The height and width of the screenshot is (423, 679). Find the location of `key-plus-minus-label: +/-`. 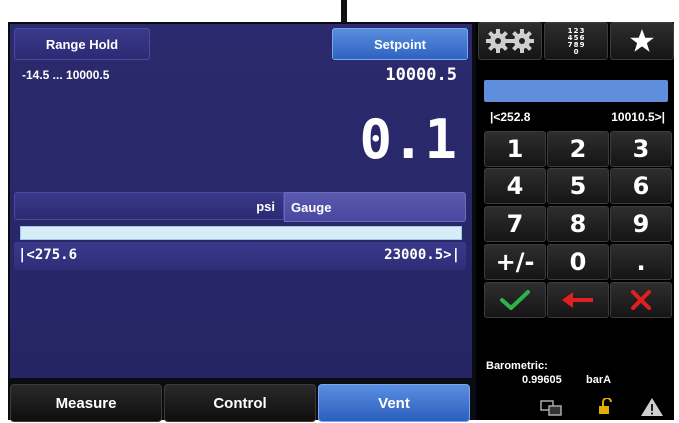

key-plus-minus-label: +/- is located at coordinates (515, 262).